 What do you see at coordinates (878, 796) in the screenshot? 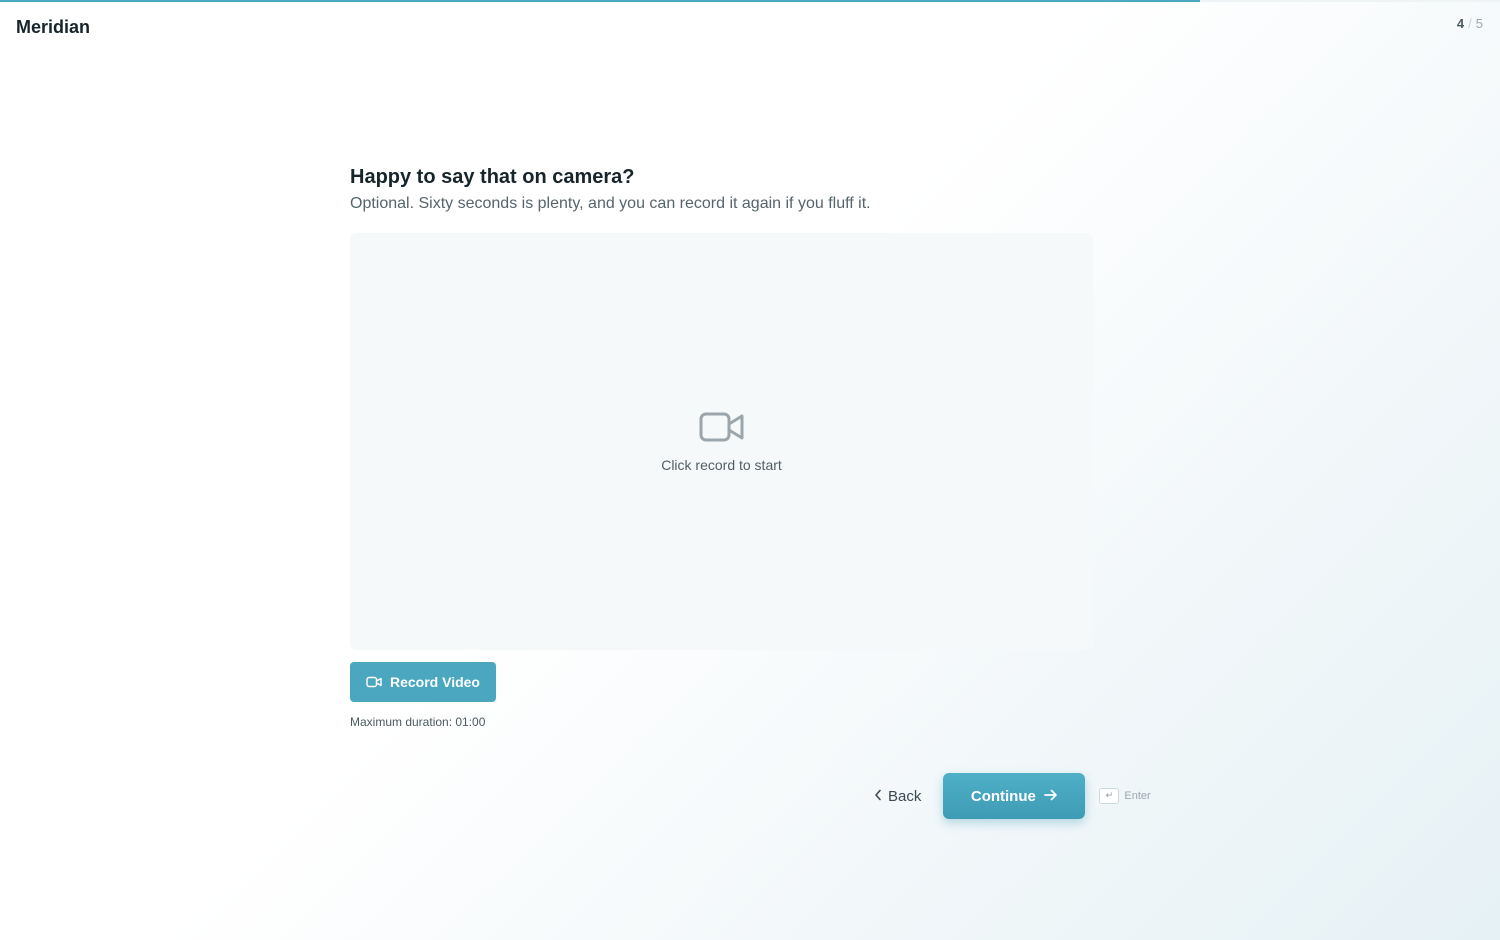
I see `chevron-left-icon` at bounding box center [878, 796].